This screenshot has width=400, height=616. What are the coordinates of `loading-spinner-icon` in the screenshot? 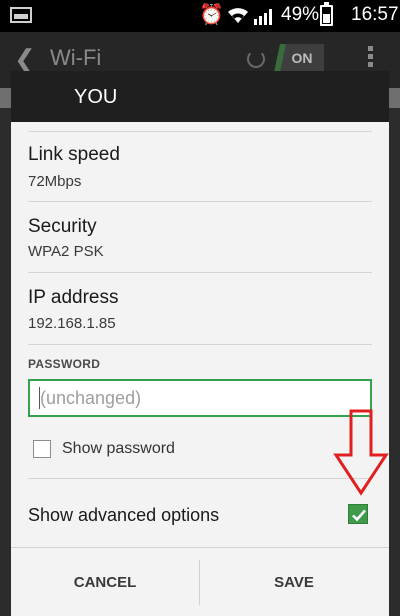 It's located at (256, 59).